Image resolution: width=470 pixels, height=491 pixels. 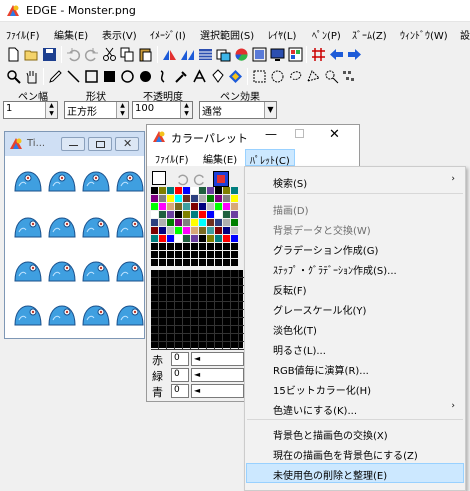 I want to click on menu-item-set-background: 現在の描画色を背景色にする(Z), so click(x=345, y=454).